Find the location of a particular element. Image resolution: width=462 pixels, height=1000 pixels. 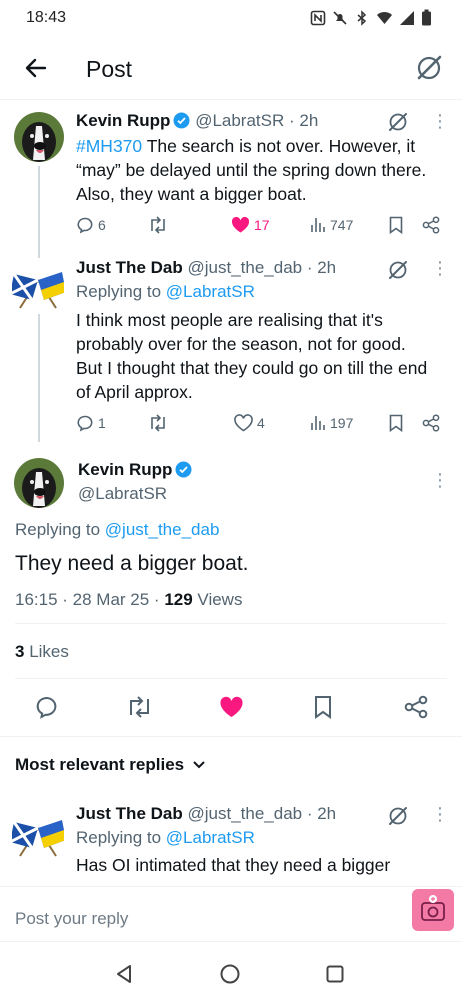

like-button: 4 is located at coordinates (249, 423).